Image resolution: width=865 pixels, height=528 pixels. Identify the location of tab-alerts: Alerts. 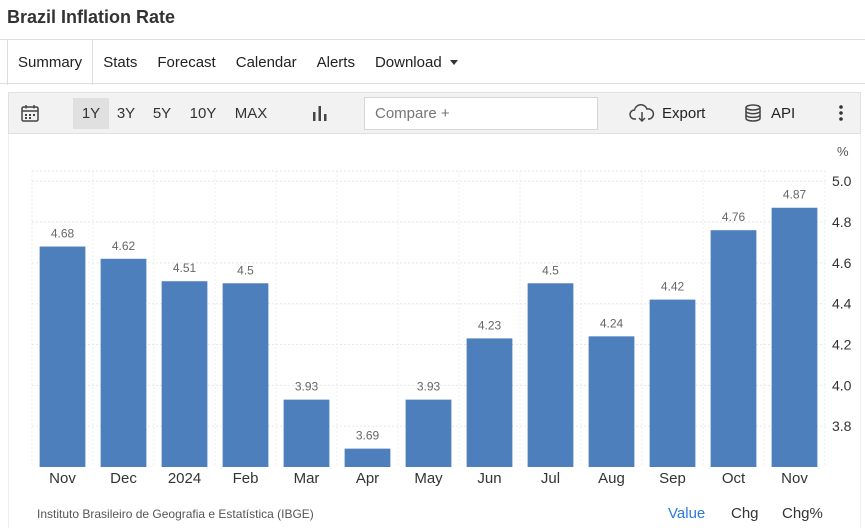
(336, 62).